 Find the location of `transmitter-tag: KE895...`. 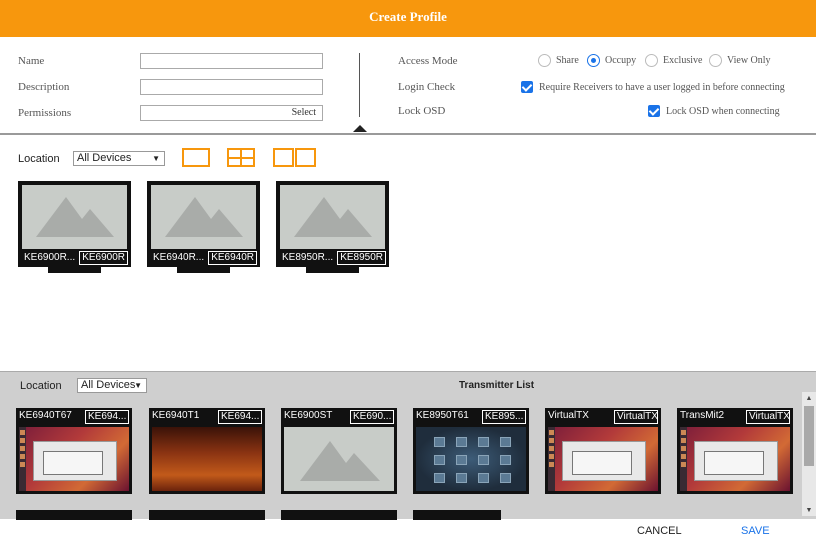

transmitter-tag: KE895... is located at coordinates (504, 417).